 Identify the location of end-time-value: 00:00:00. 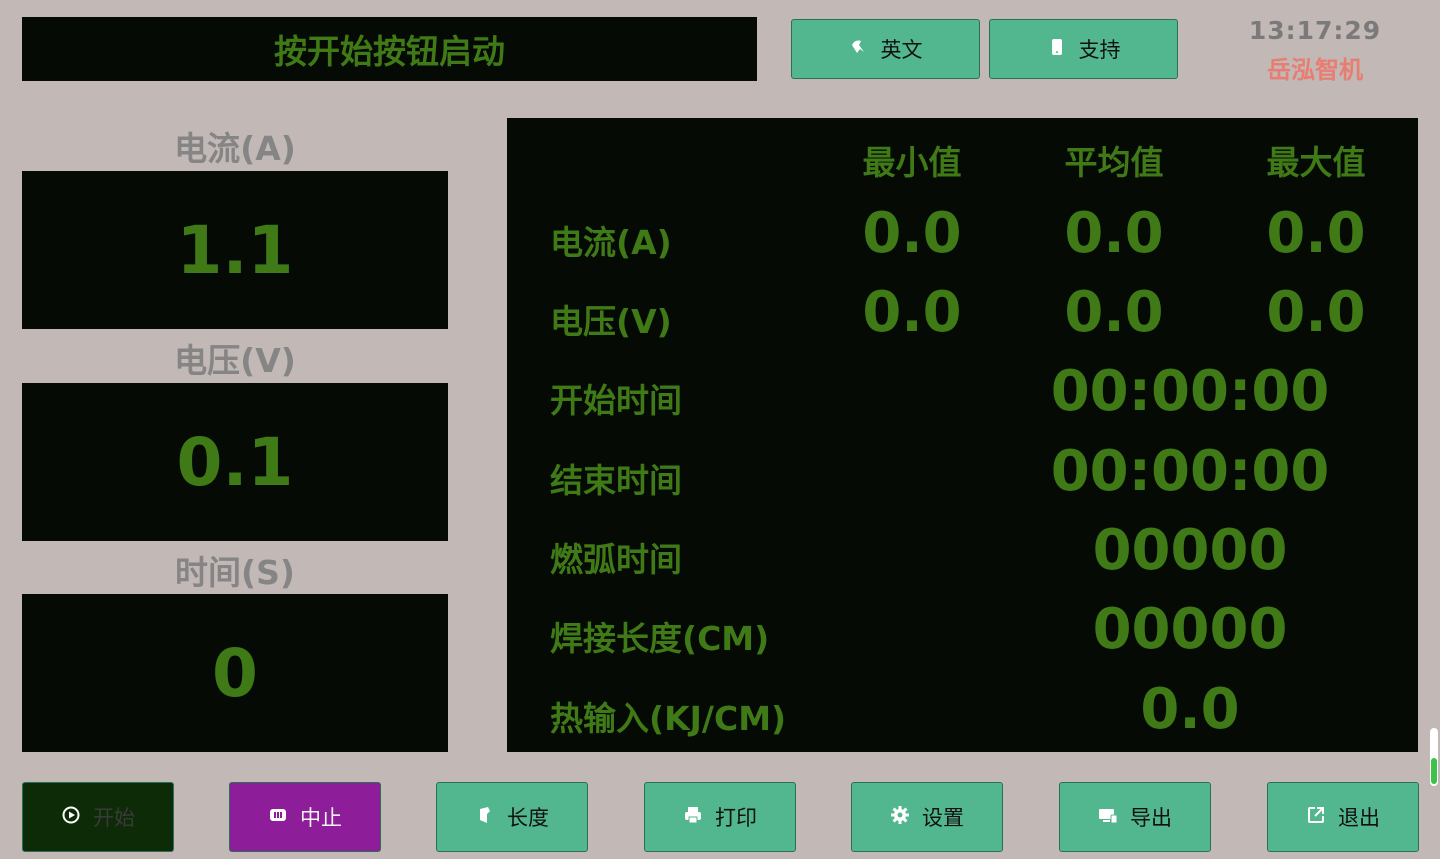
(1190, 471).